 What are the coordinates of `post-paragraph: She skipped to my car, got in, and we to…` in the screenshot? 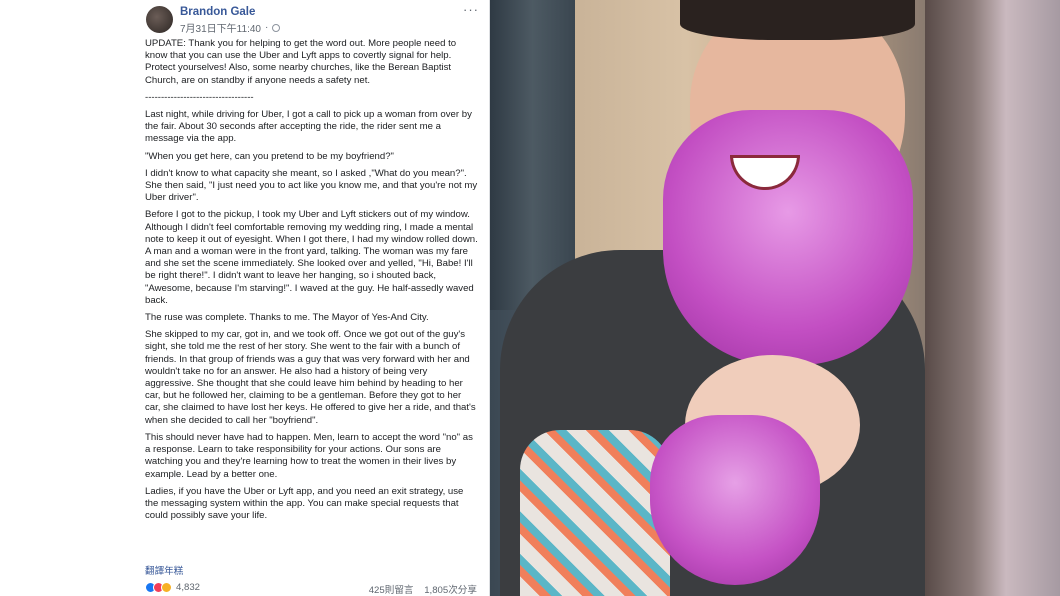 It's located at (312, 377).